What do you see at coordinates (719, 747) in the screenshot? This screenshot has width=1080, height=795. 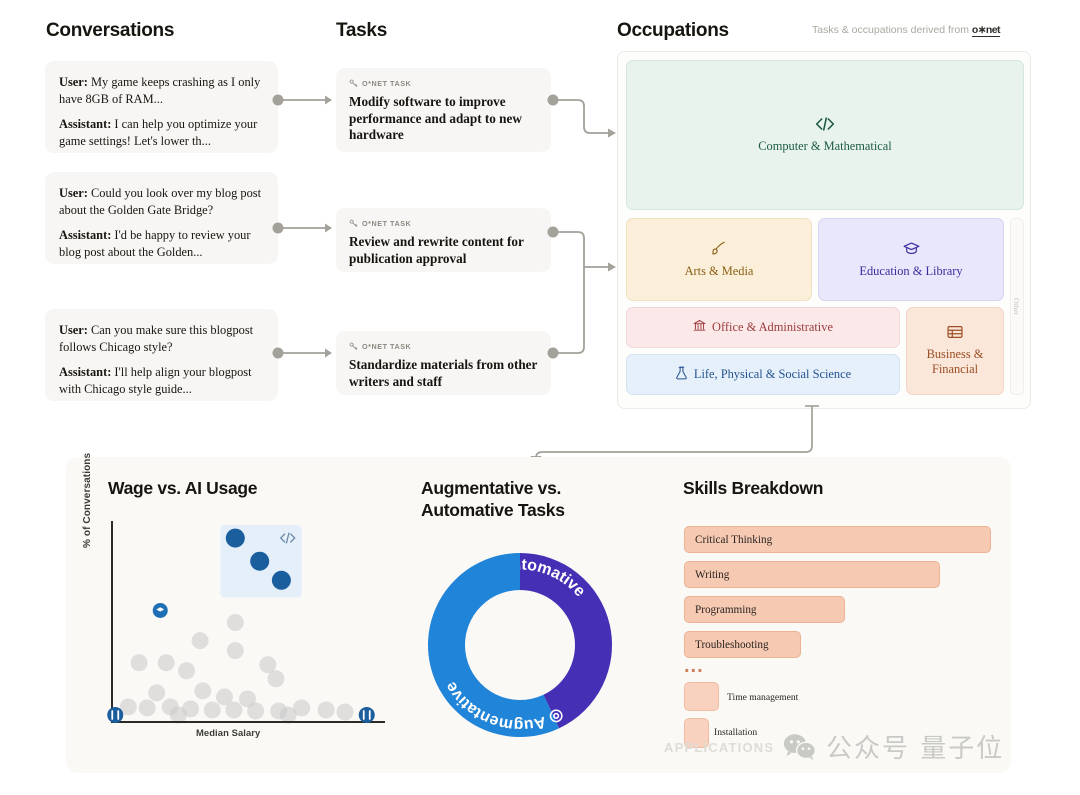 I see `applications-section-label: APPLICATIONS` at bounding box center [719, 747].